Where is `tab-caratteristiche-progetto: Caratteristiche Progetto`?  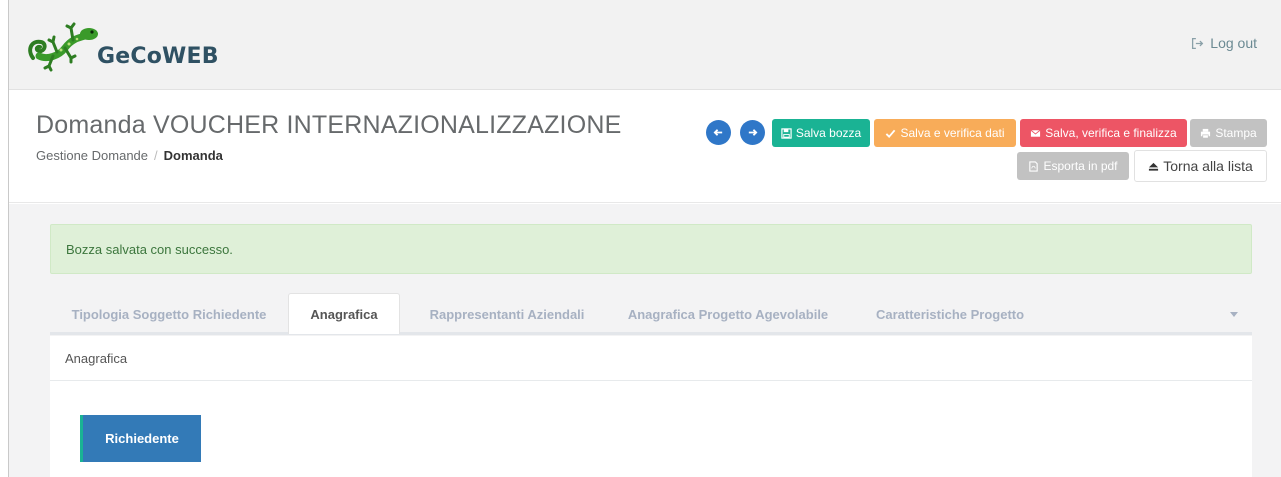
tab-caratteristiche-progetto: Caratteristiche Progetto is located at coordinates (950, 314).